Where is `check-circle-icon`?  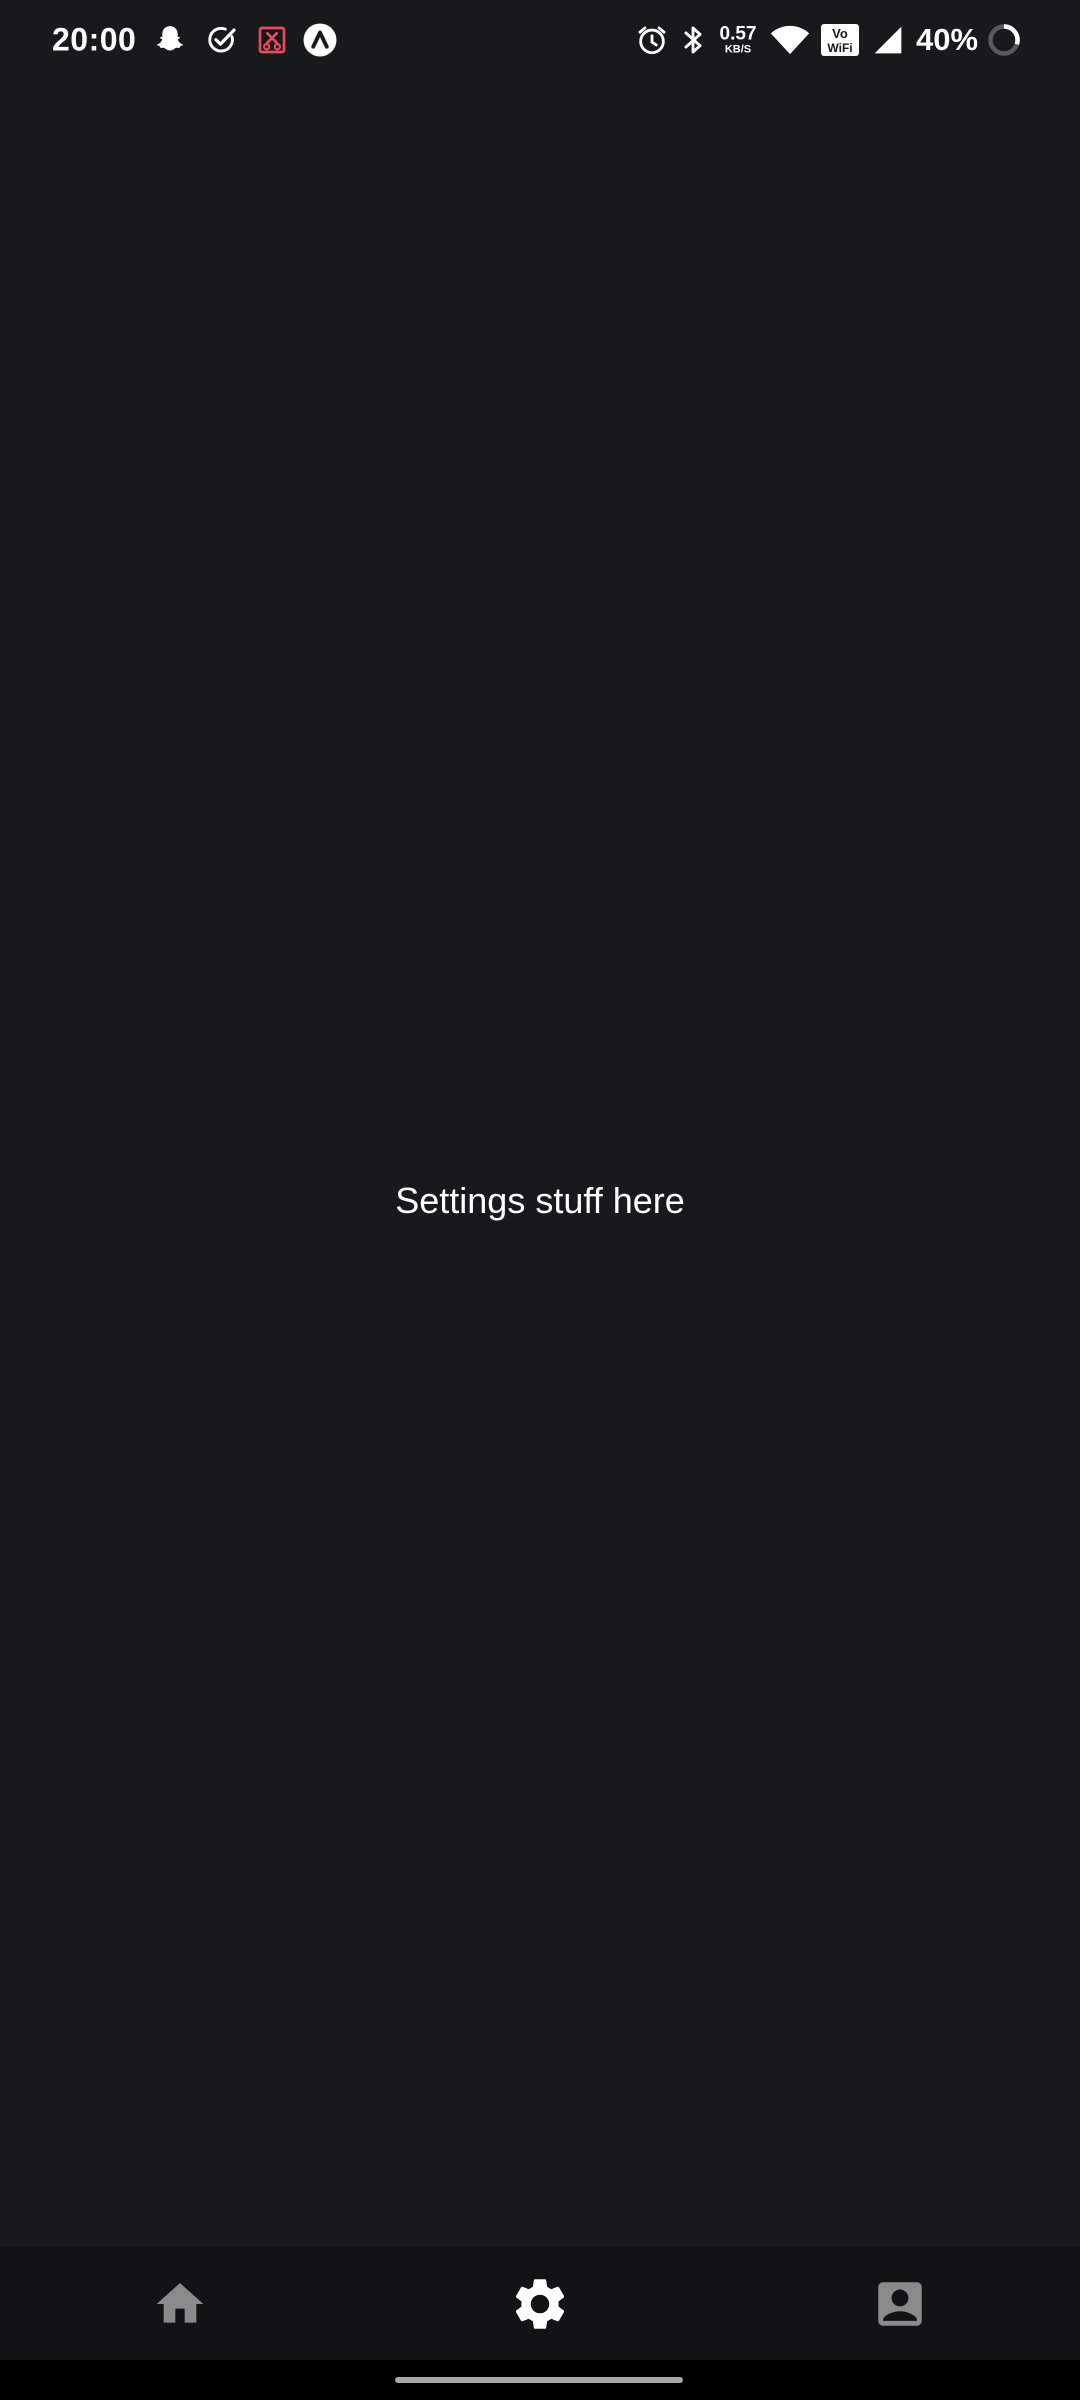 check-circle-icon is located at coordinates (222, 40).